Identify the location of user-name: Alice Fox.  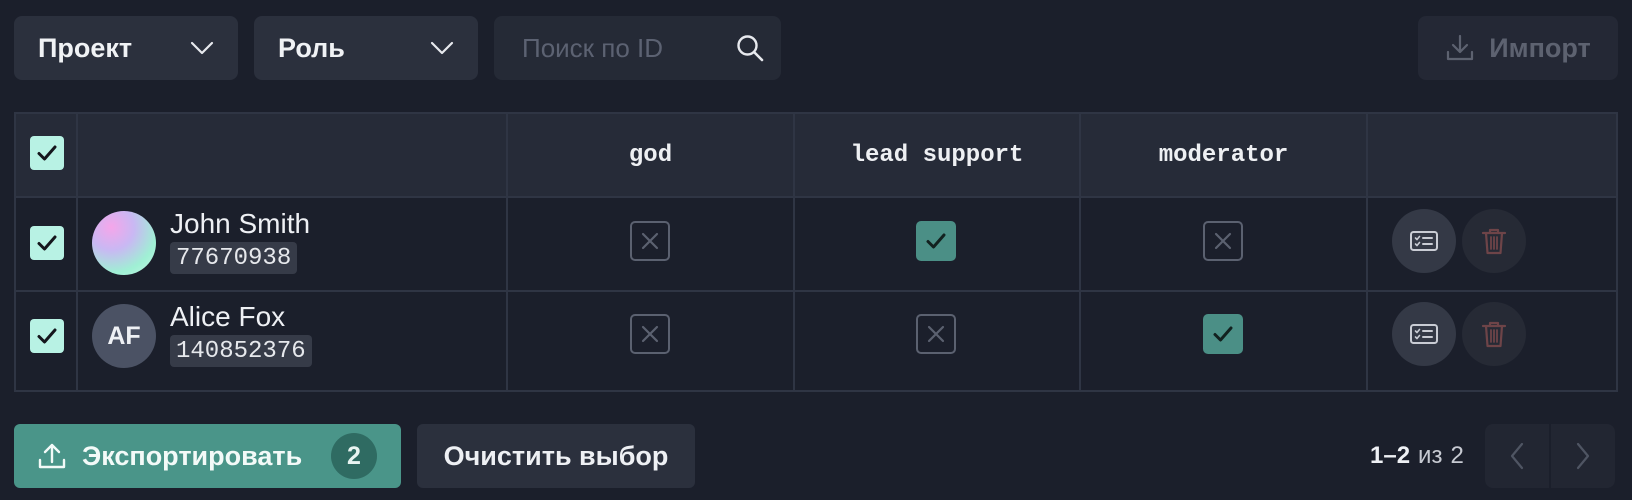
(228, 316).